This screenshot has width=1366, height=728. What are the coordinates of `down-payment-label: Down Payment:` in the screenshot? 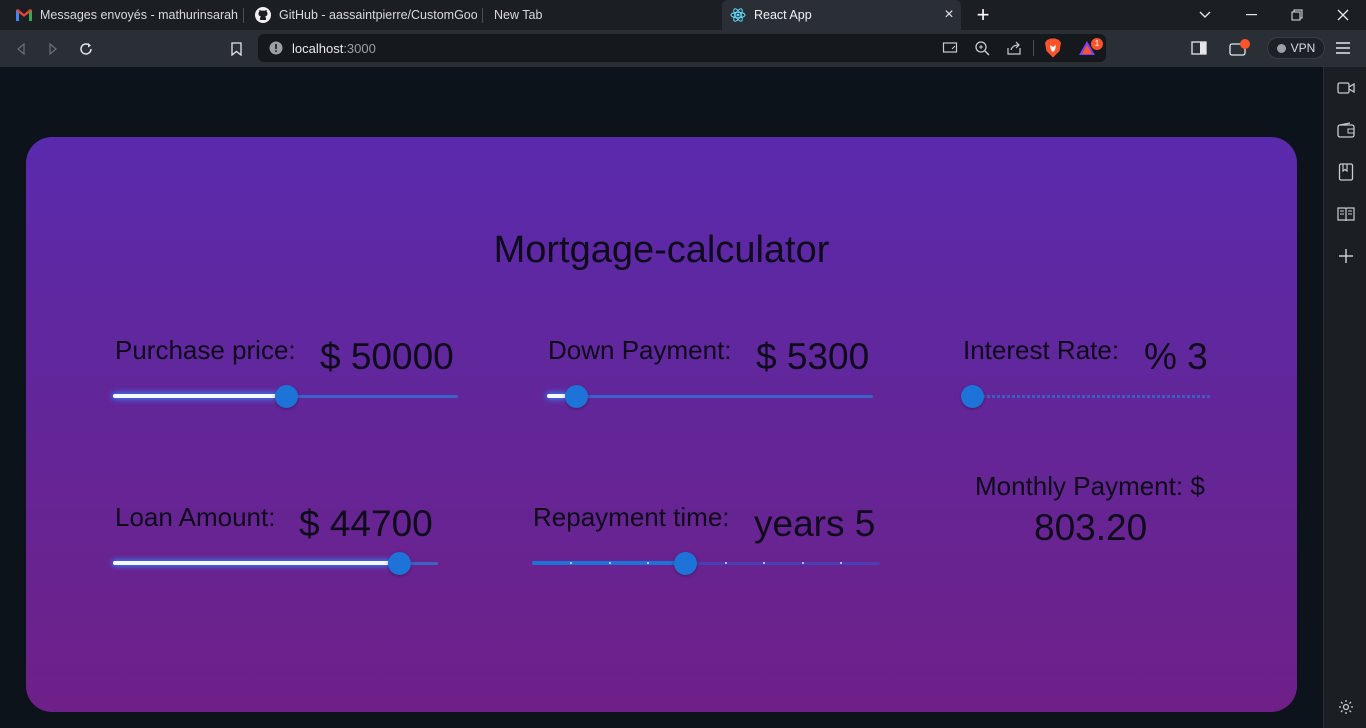 It's located at (640, 350).